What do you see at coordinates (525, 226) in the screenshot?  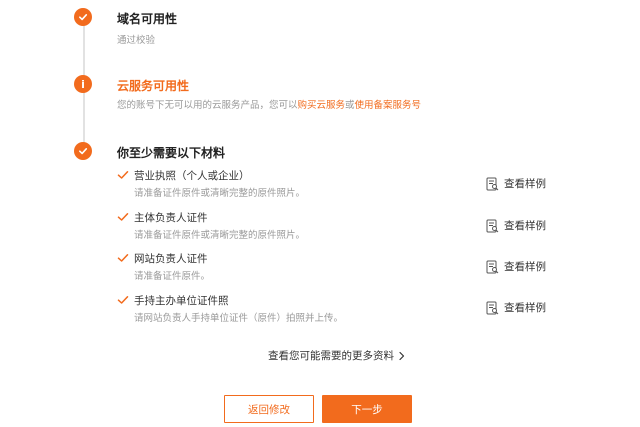 I see `material-2-example-label: 查看样例` at bounding box center [525, 226].